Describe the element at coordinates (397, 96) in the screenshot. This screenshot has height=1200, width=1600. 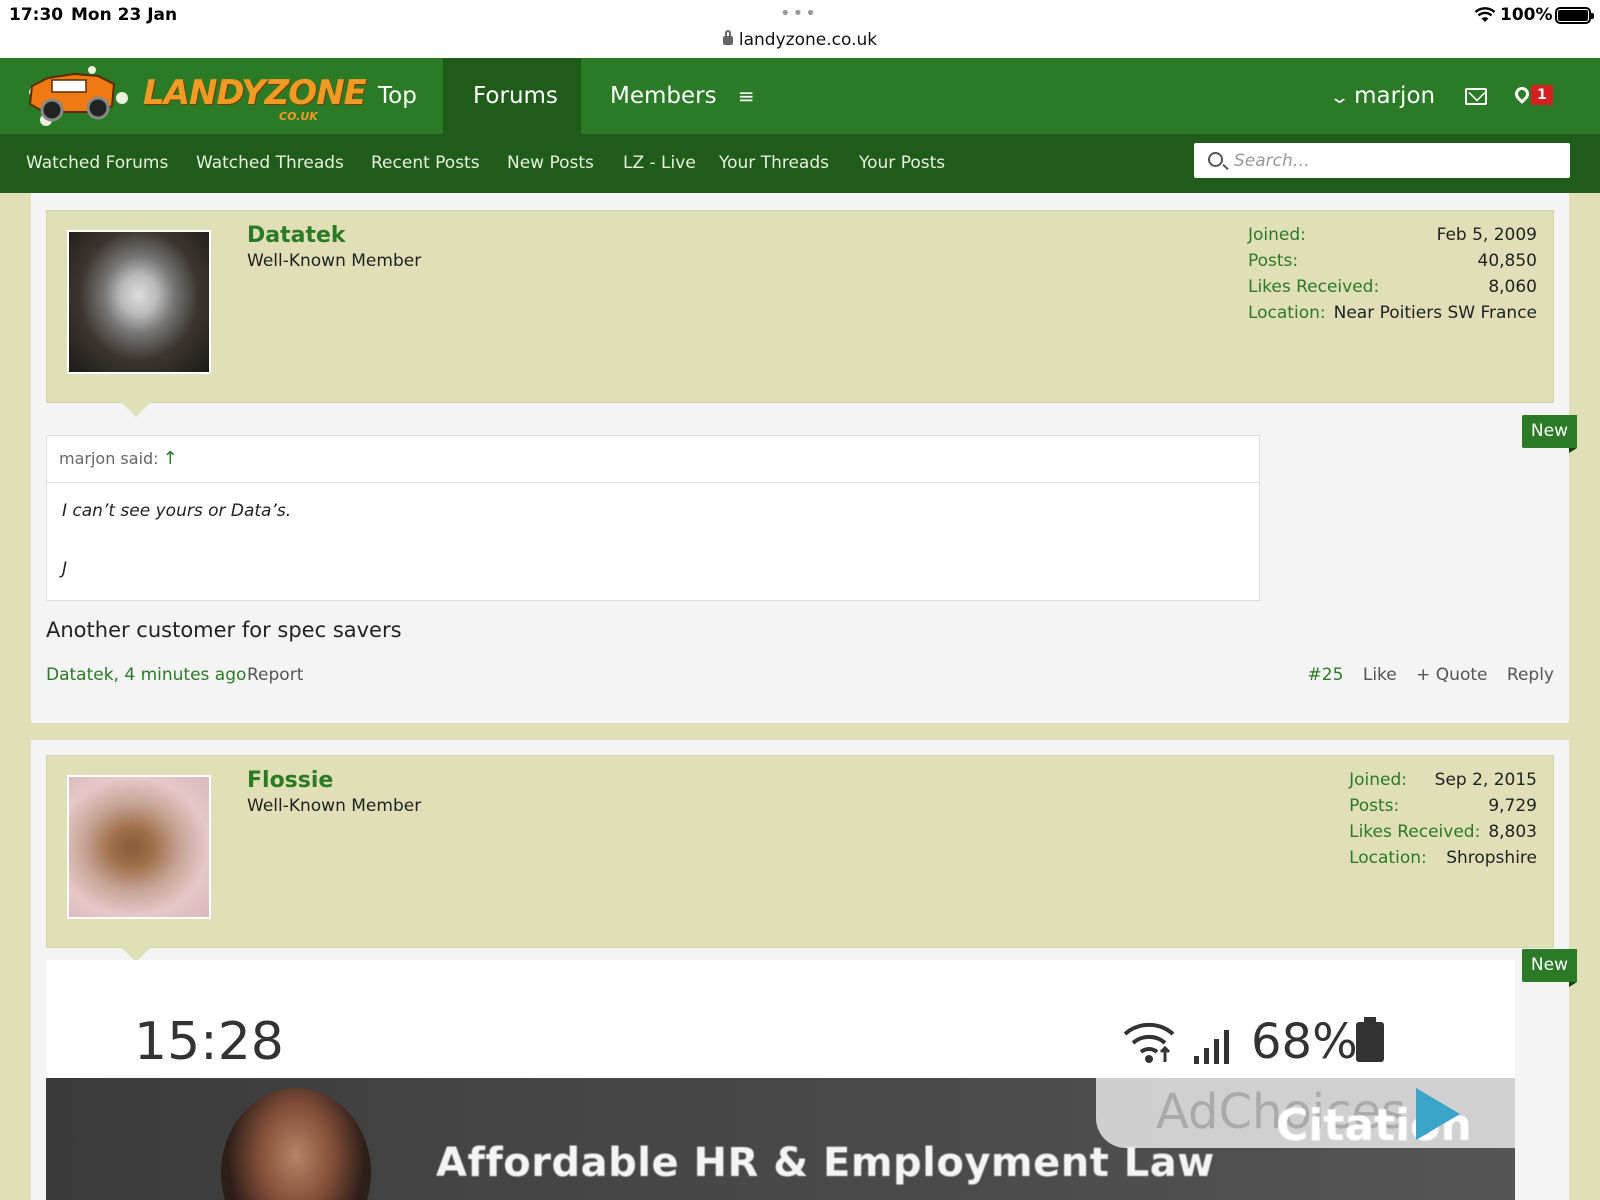
I see `tab-top: Top` at that location.